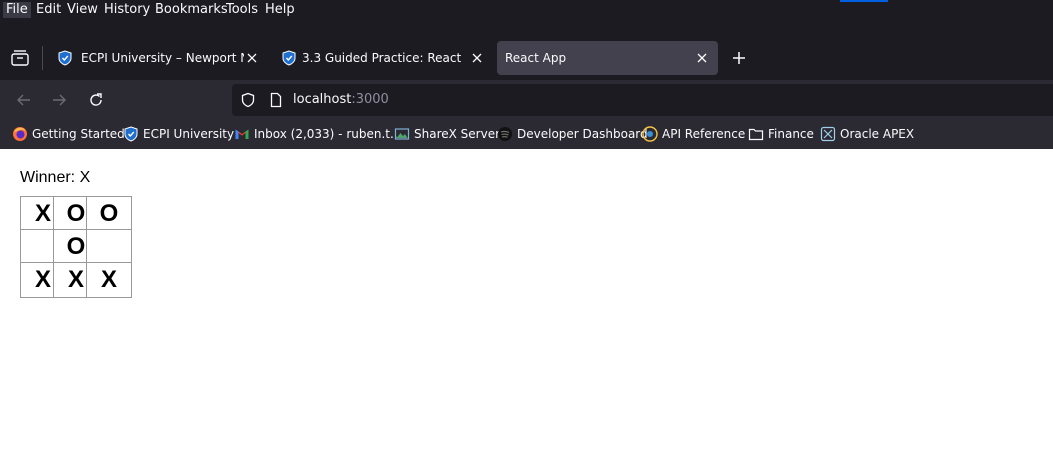 Image resolution: width=1053 pixels, height=455 pixels. I want to click on spotify-icon, so click(505, 134).